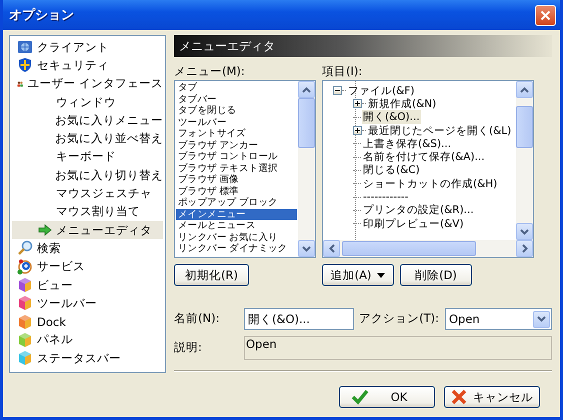 The image size is (563, 420). What do you see at coordinates (87, 267) in the screenshot?
I see `category-item: サービス` at bounding box center [87, 267].